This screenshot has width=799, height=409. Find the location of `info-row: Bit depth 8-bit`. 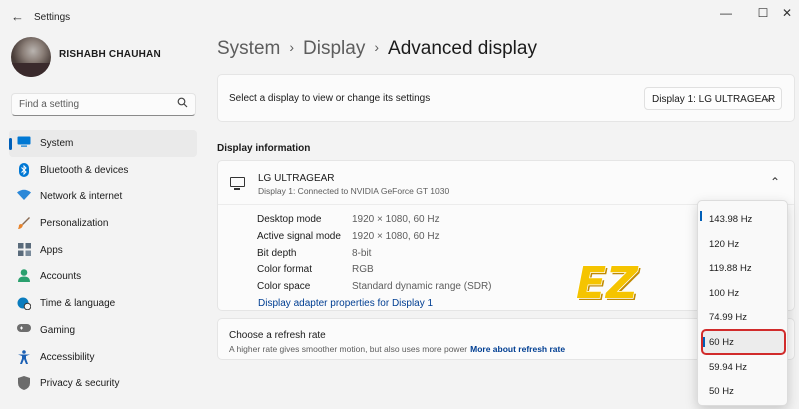

info-row: Bit depth 8-bit is located at coordinates (417, 254).